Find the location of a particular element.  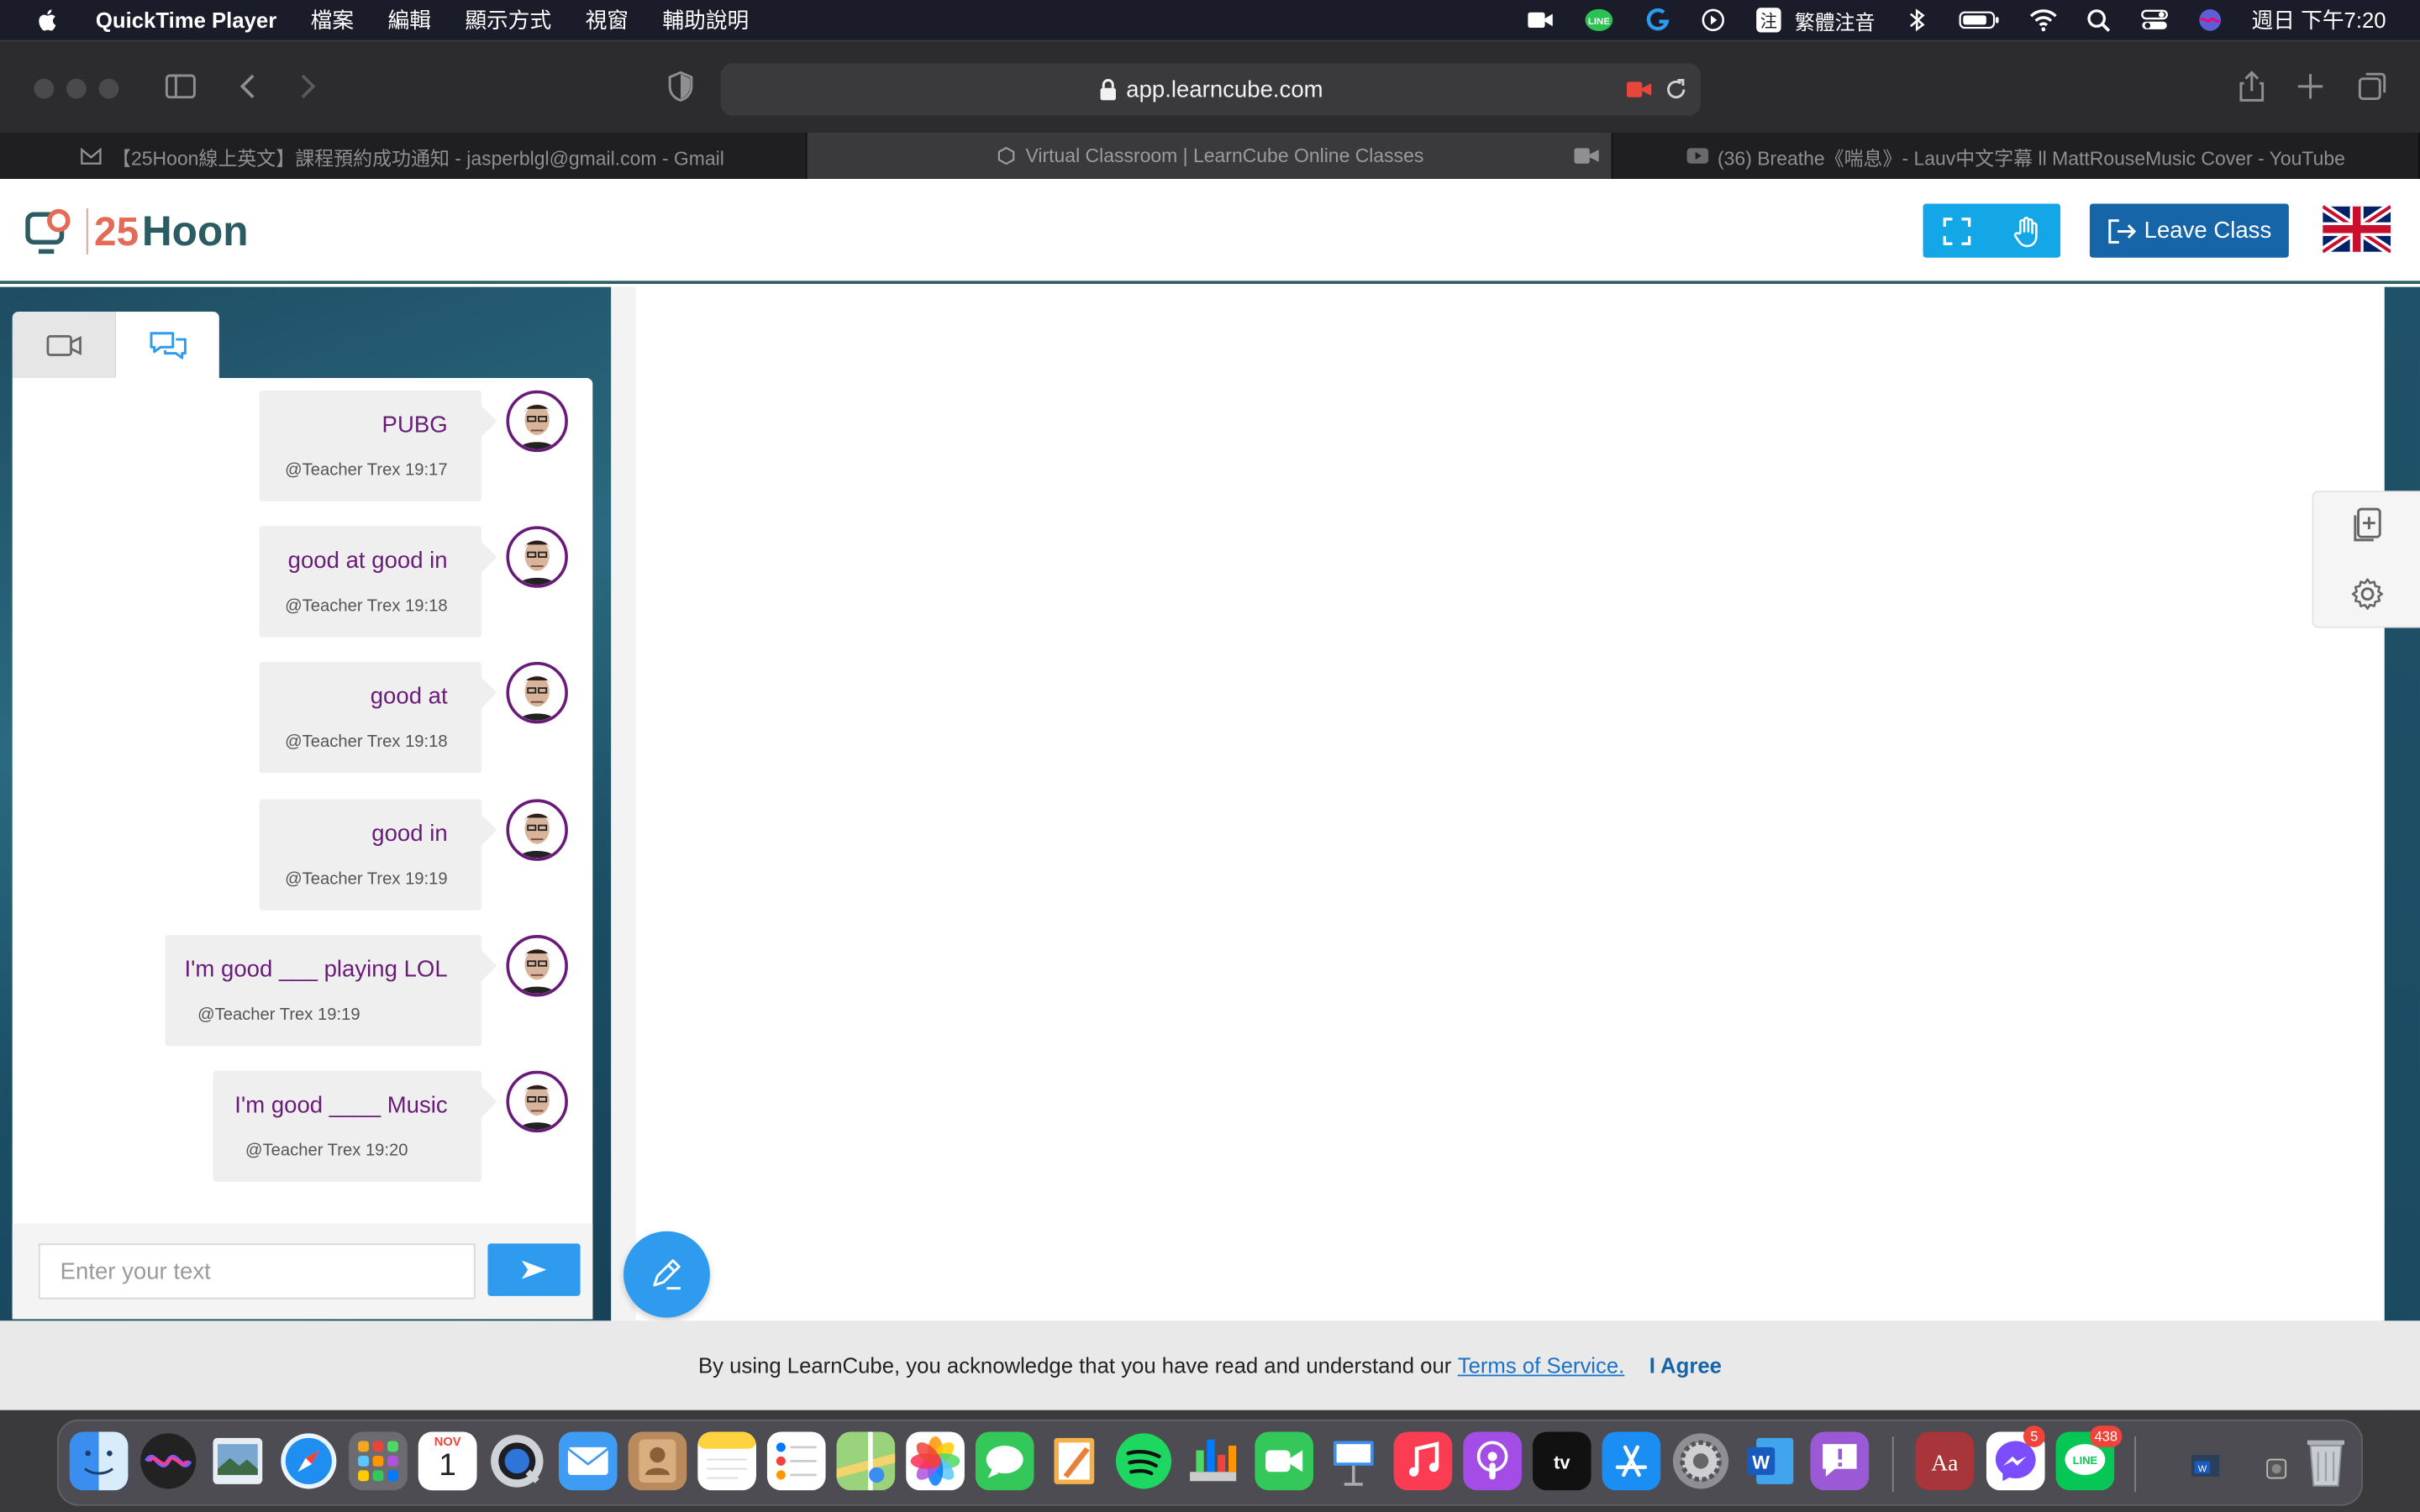

word-document-icon: W is located at coordinates (2205, 1465).